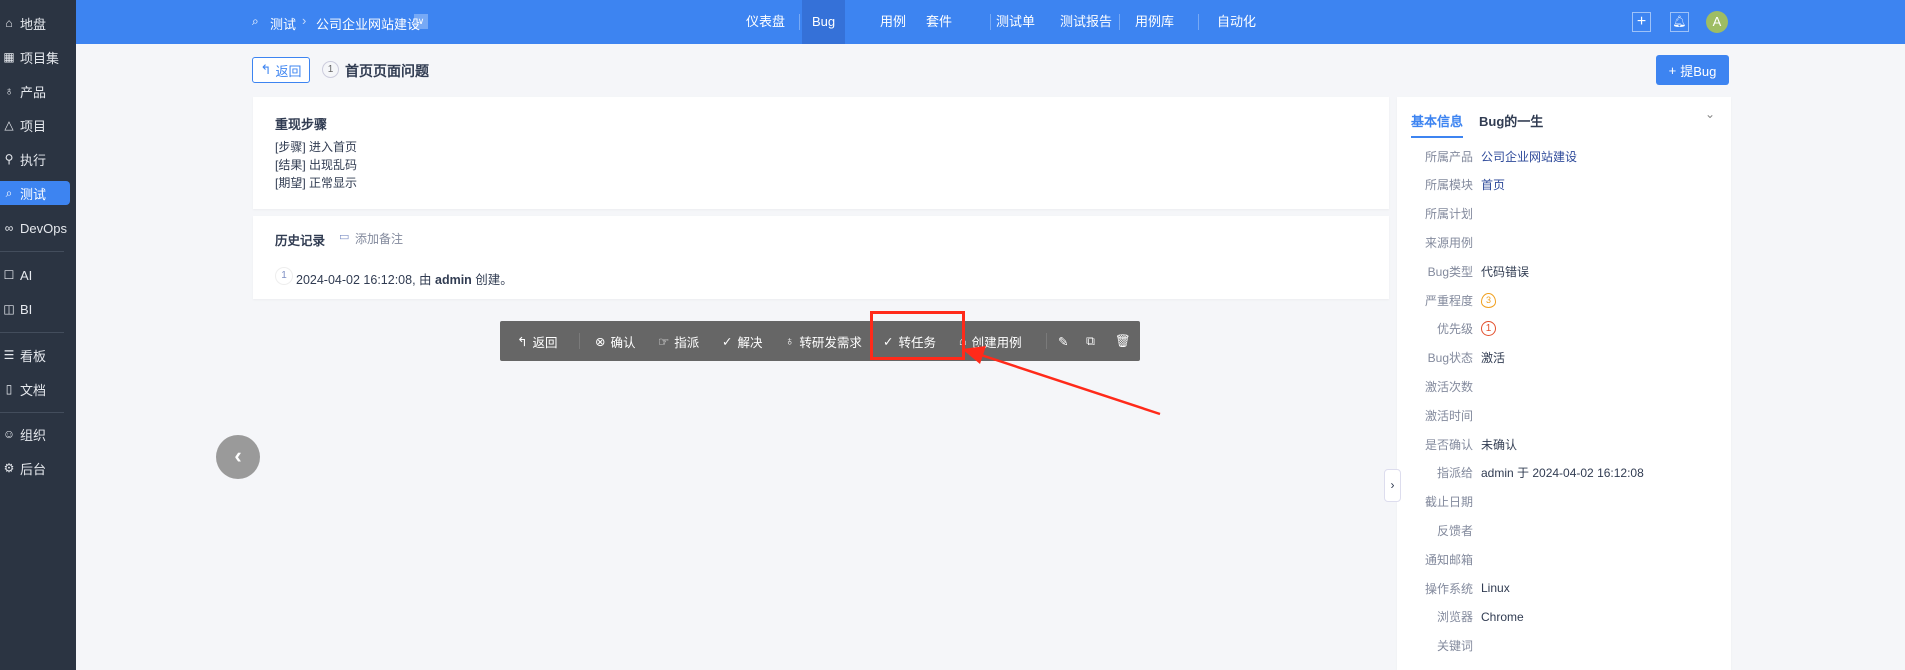 This screenshot has width=1905, height=670. Describe the element at coordinates (9, 23) in the screenshot. I see `home-icon: ⌂` at that location.